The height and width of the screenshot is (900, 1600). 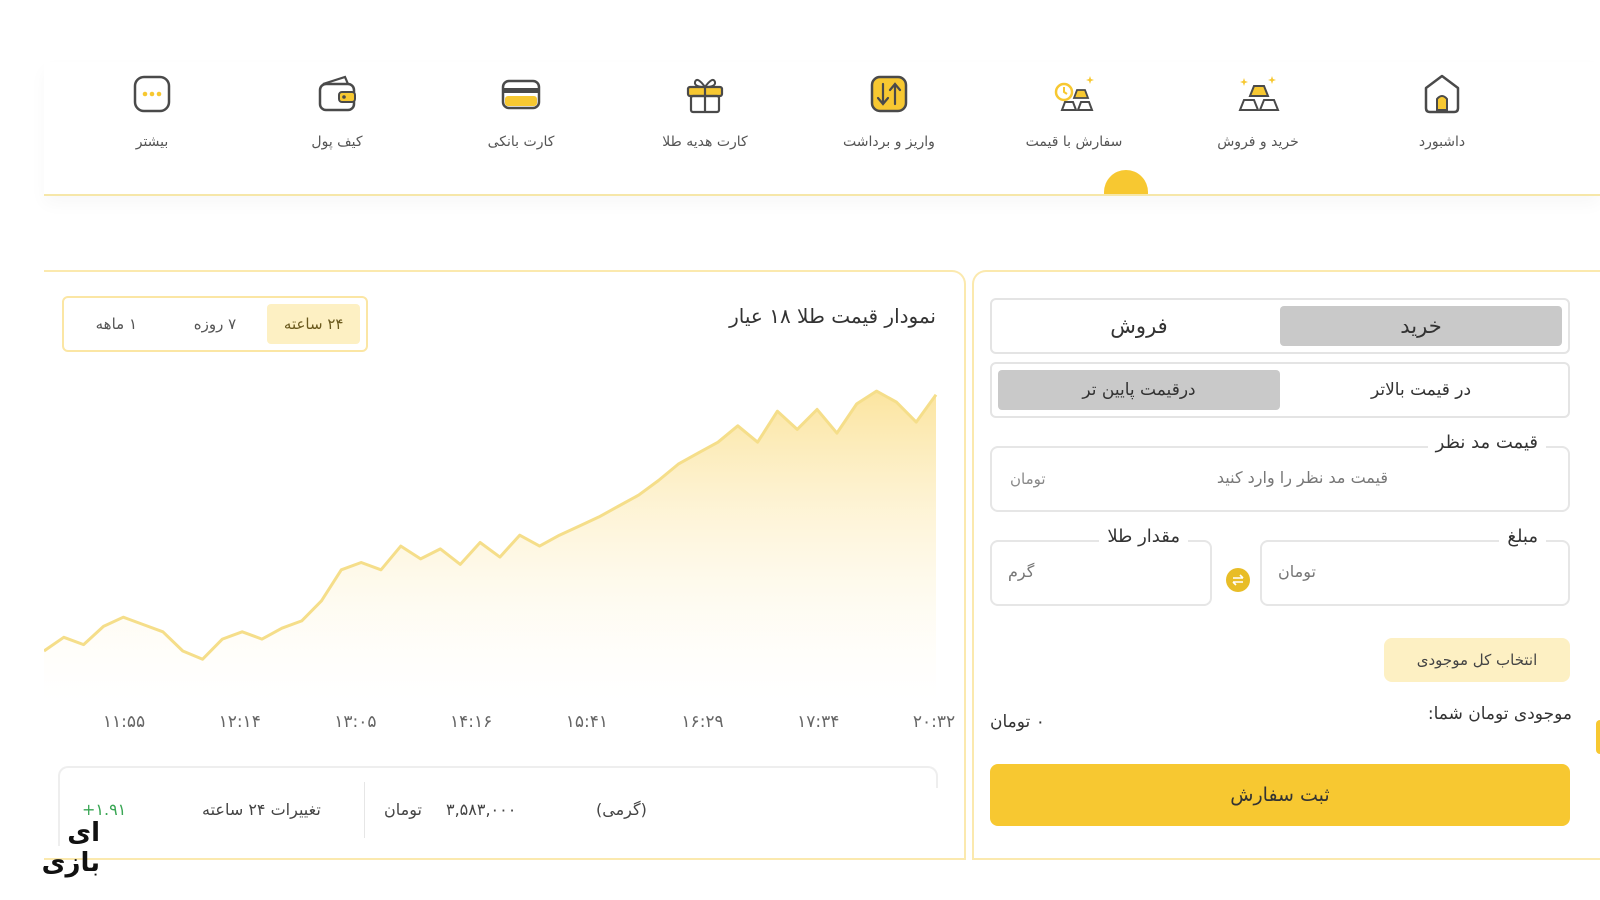 What do you see at coordinates (337, 93) in the screenshot?
I see `wallet-icon` at bounding box center [337, 93].